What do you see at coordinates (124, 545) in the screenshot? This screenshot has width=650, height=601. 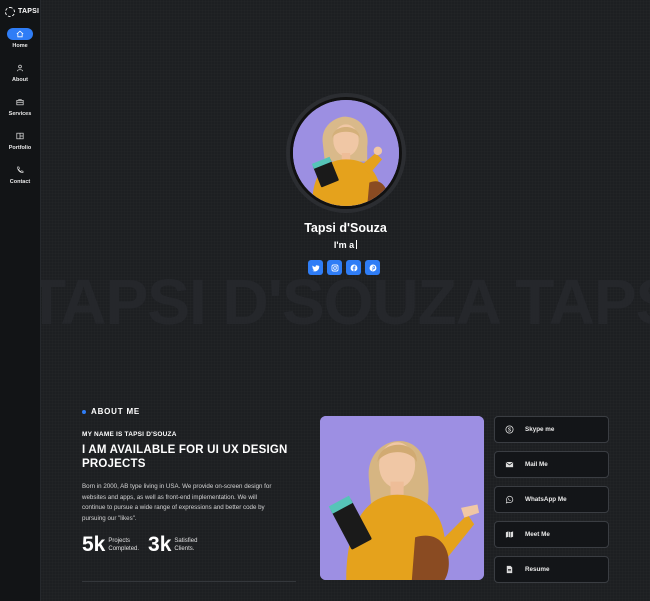 I see `stat-label: Projects Completed.` at bounding box center [124, 545].